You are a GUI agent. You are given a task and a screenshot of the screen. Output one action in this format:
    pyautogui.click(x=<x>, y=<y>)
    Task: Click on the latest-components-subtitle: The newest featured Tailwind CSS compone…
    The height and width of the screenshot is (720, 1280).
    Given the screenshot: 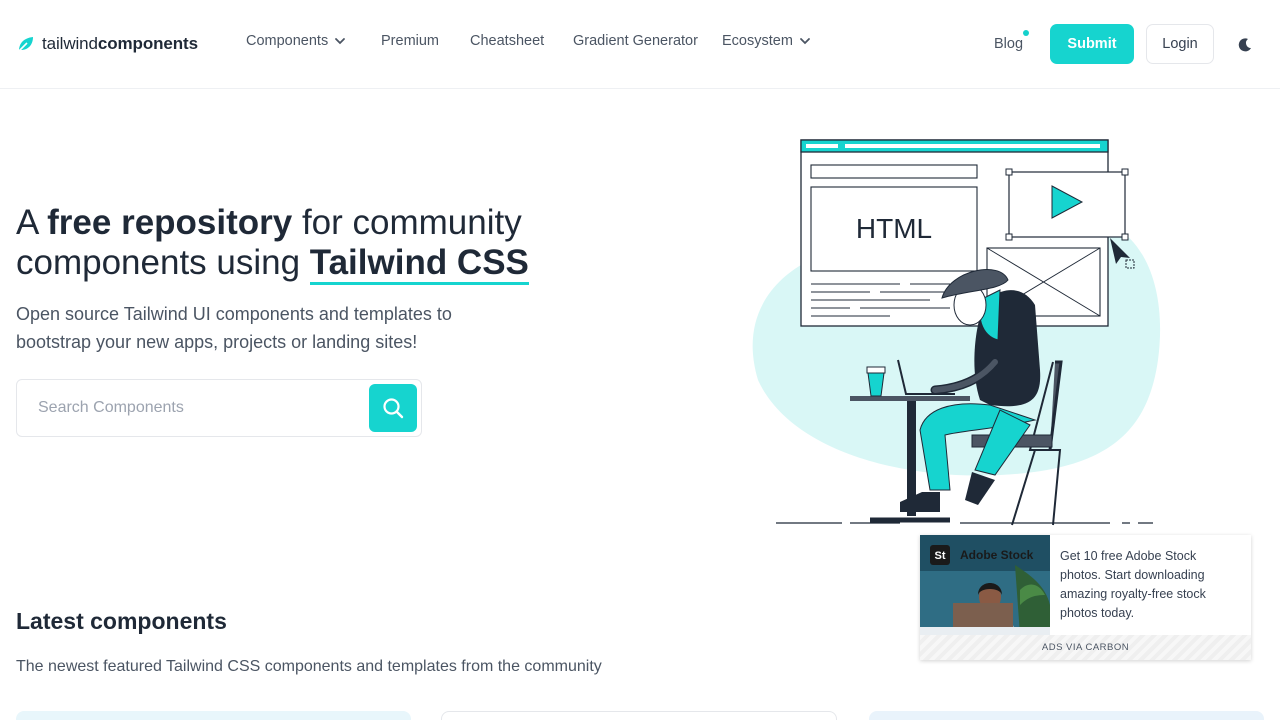 What is the action you would take?
    pyautogui.click(x=309, y=666)
    